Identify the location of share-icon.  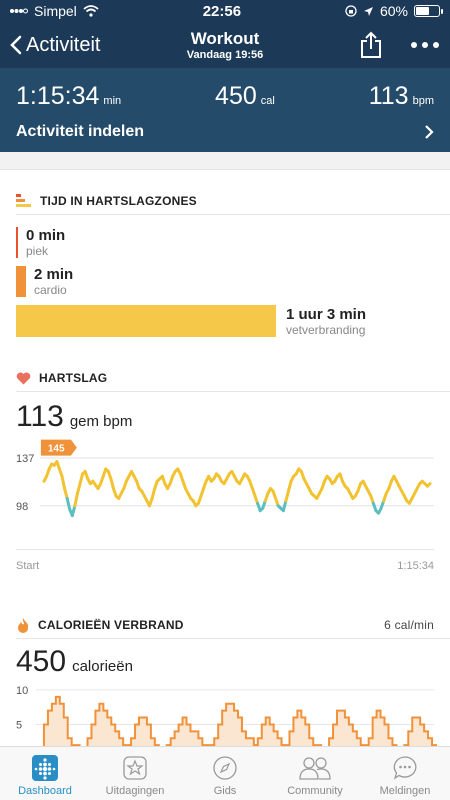
(371, 45).